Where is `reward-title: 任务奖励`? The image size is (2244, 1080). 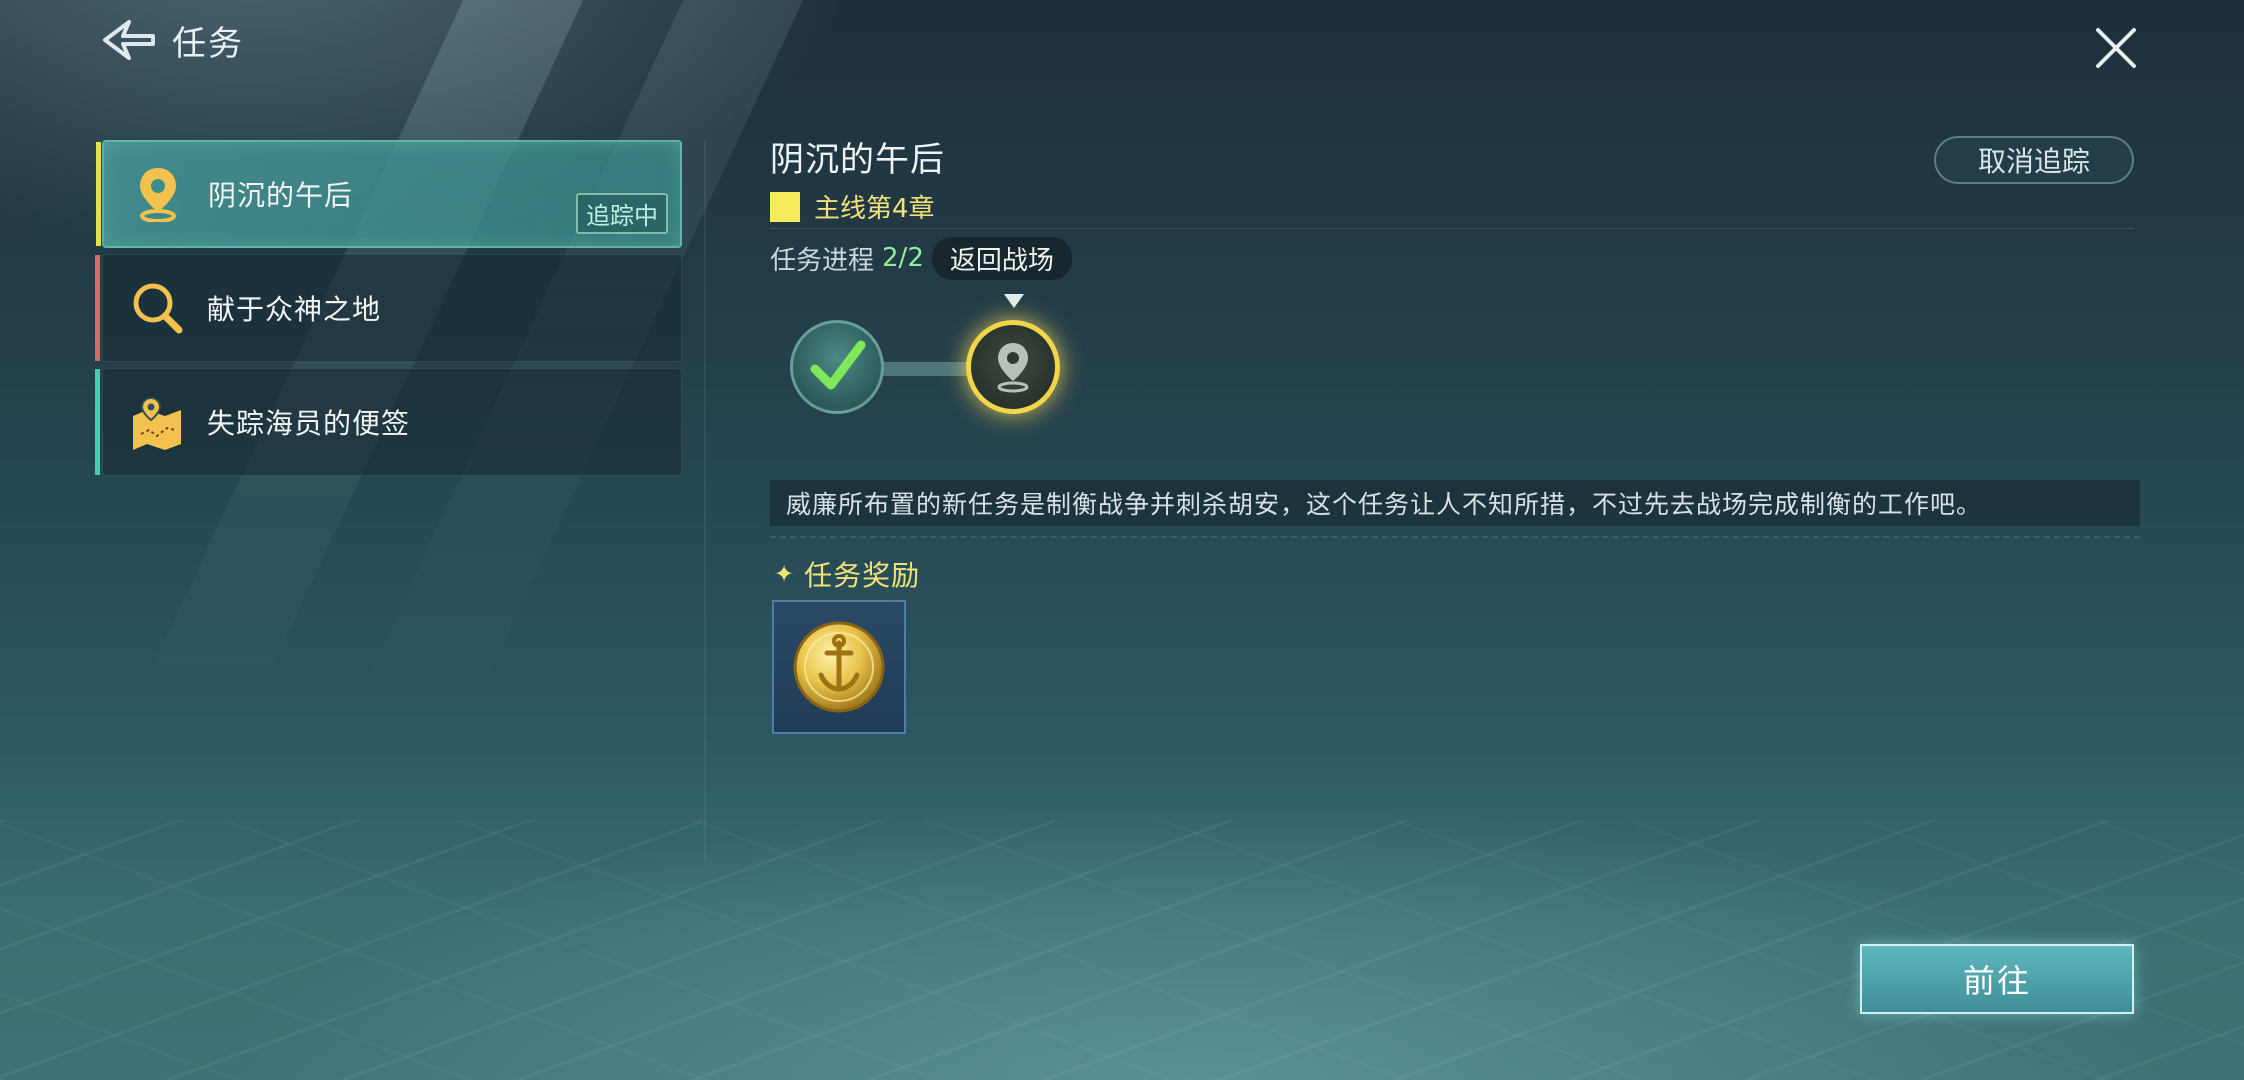
reward-title: 任务奖励 is located at coordinates (862, 575).